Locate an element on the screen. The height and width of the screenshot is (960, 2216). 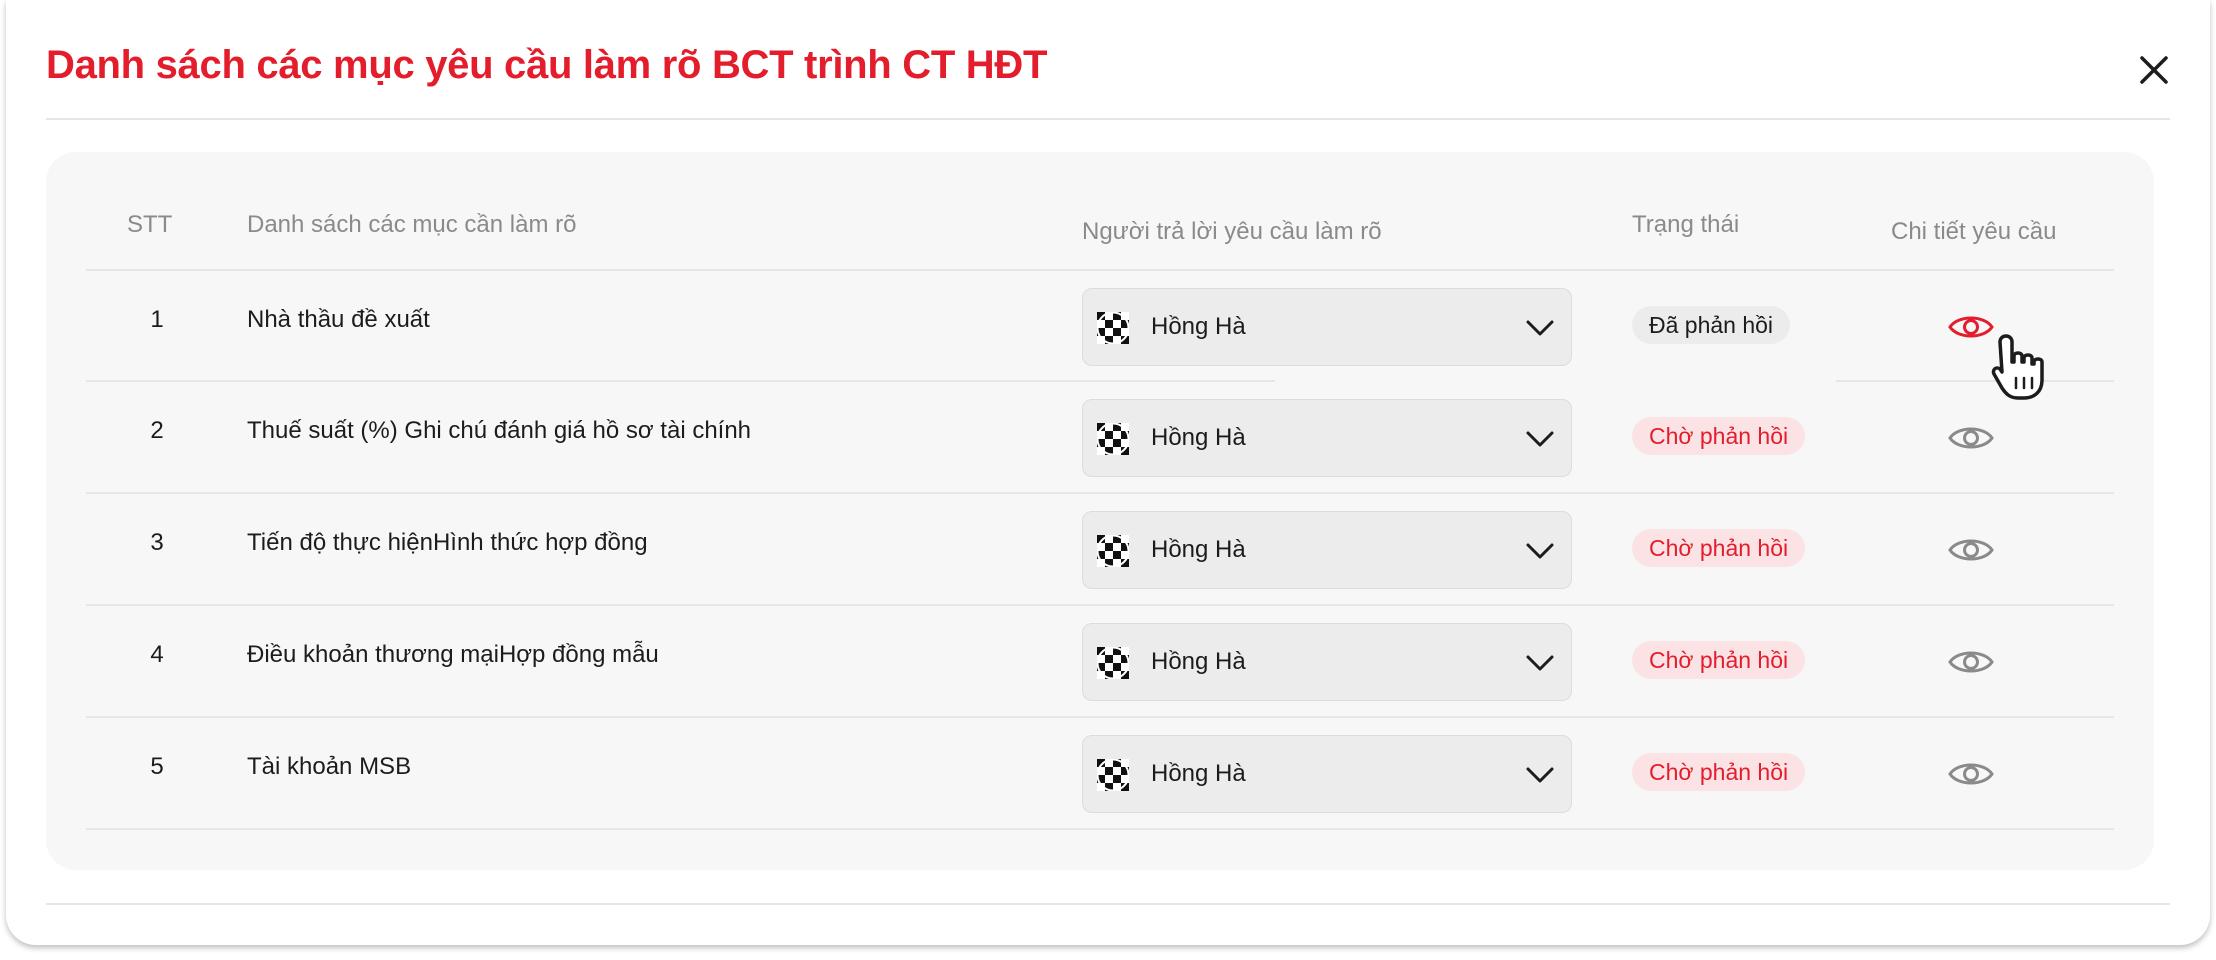
row-item: Nhà thầu đề xuất is located at coordinates (338, 319).